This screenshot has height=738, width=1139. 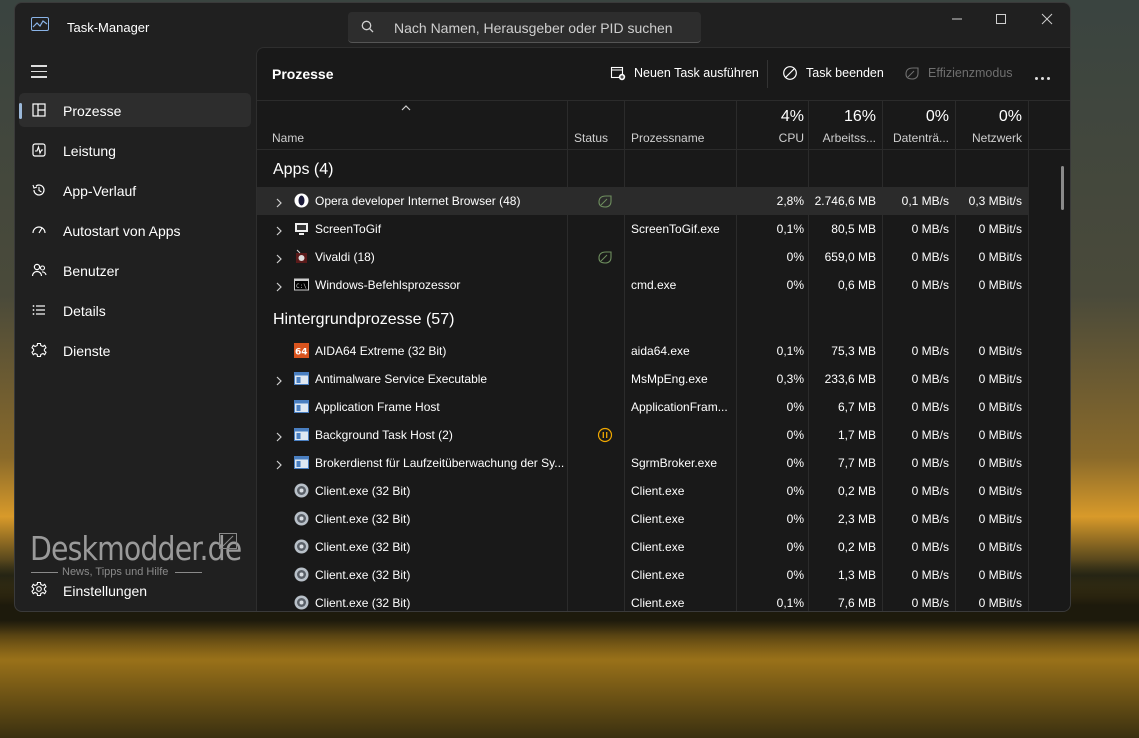 I want to click on pen-icon, so click(x=228, y=541).